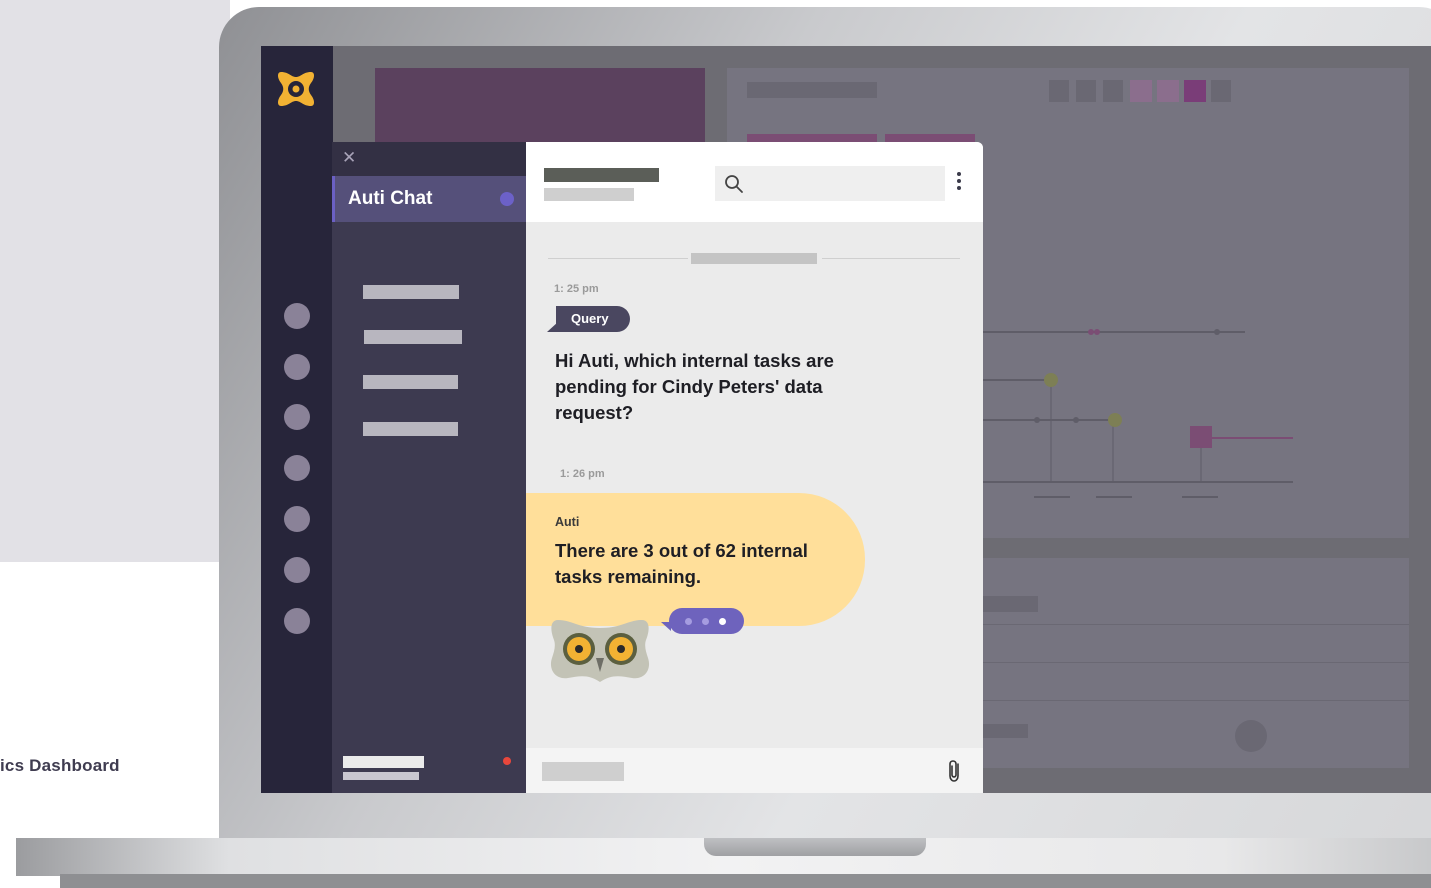 The width and height of the screenshot is (1431, 888). I want to click on chat-header, so click(754, 182).